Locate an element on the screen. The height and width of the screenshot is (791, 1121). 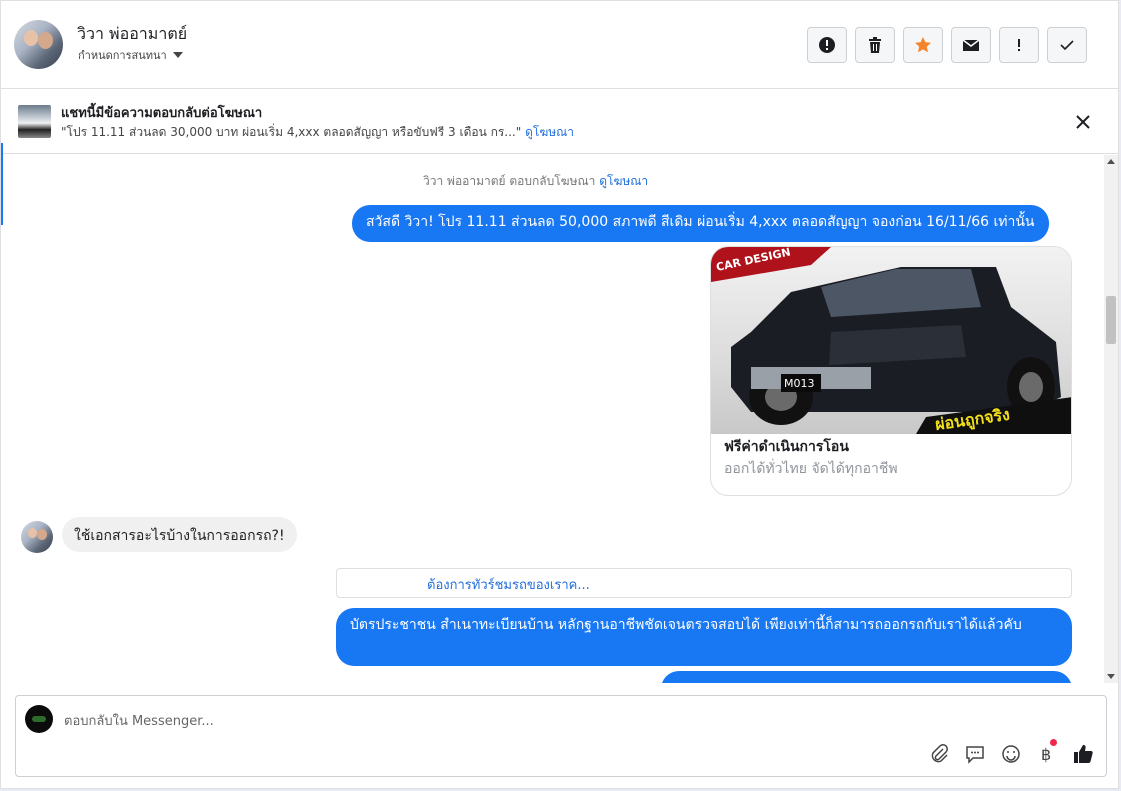
conversation-label-dropdown: กำหนดการสนทนา is located at coordinates (130, 55).